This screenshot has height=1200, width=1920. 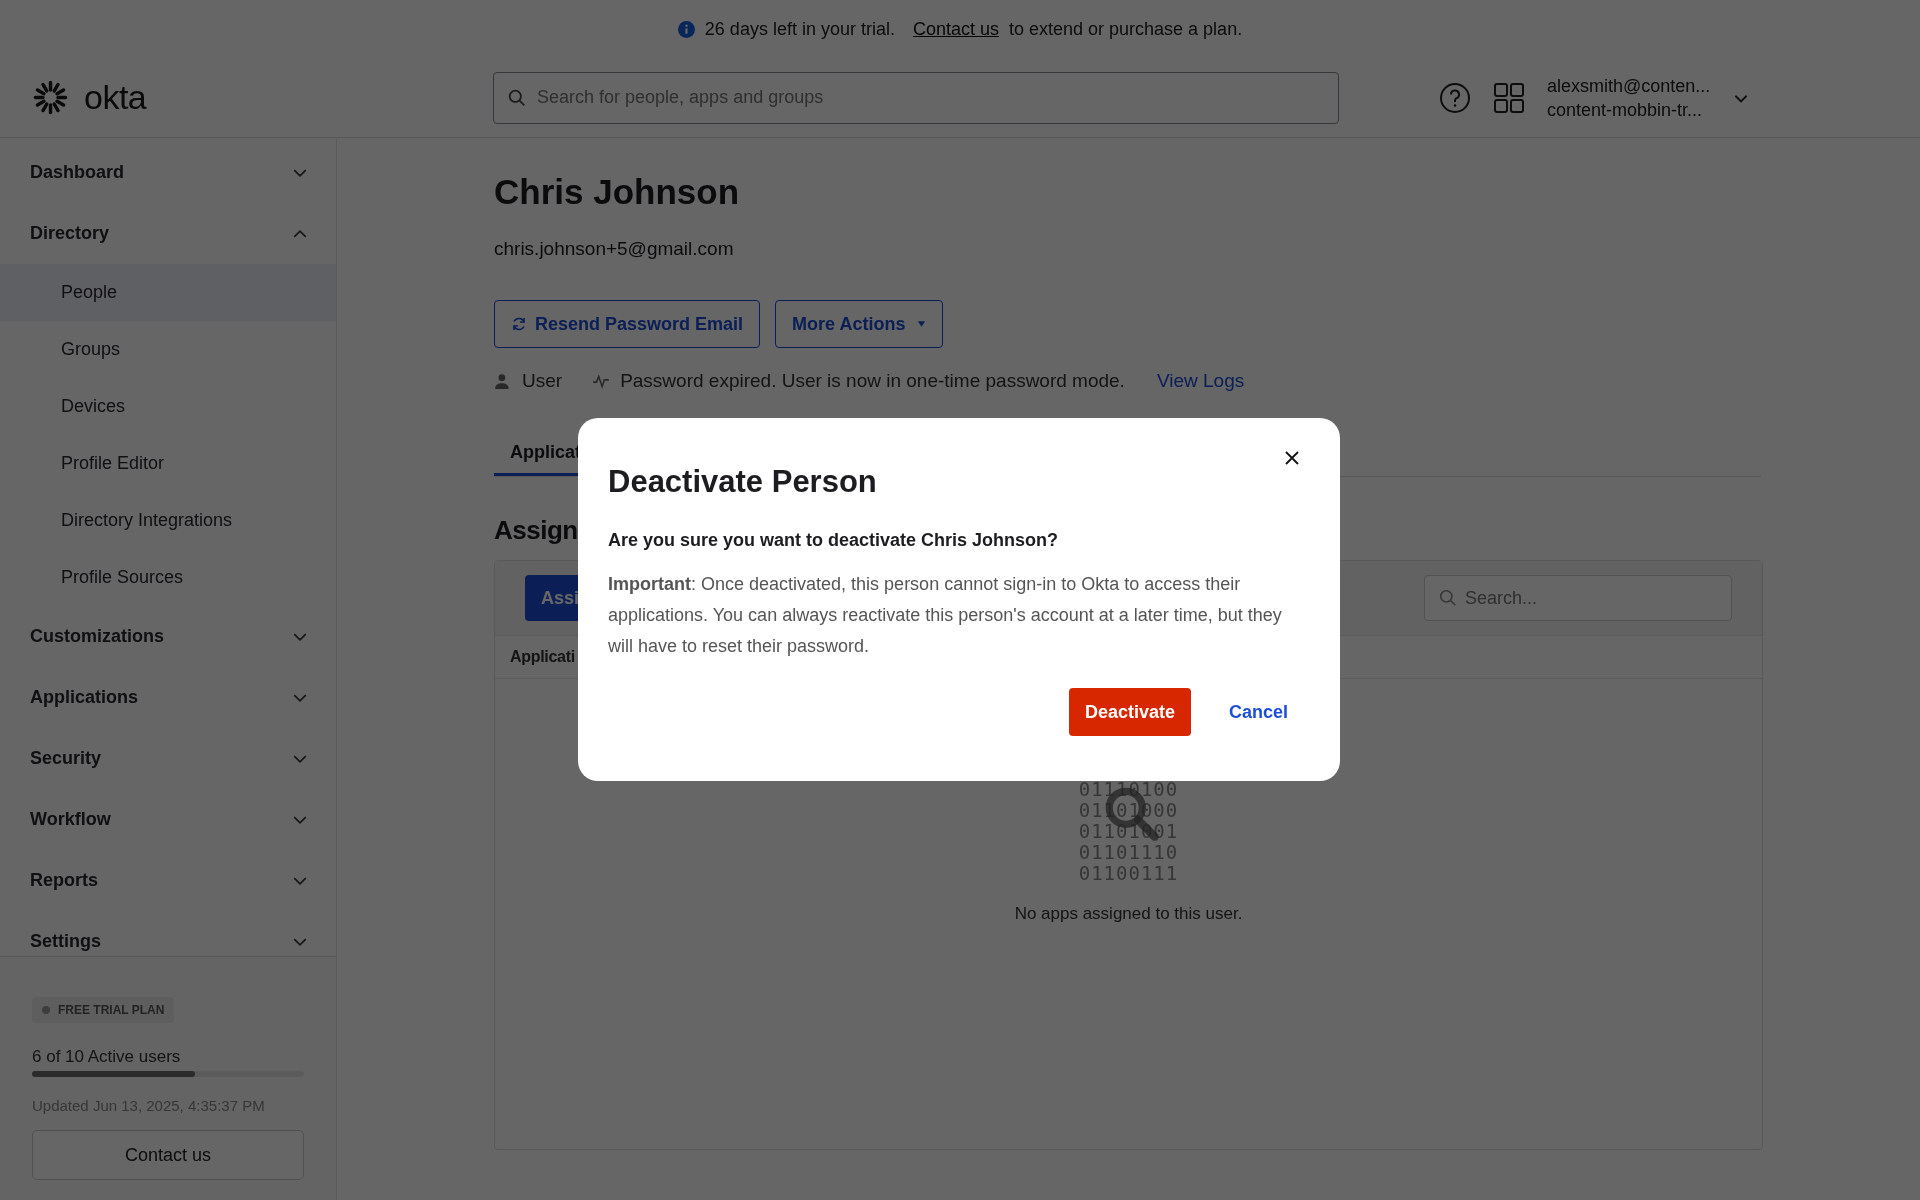 I want to click on dialog-message: Important: Once deactivated, this person cannot sign-in to Okta to access their applications. You can always reactivate this person's account at a later time, but they will have to reset their password., so click(x=945, y=615).